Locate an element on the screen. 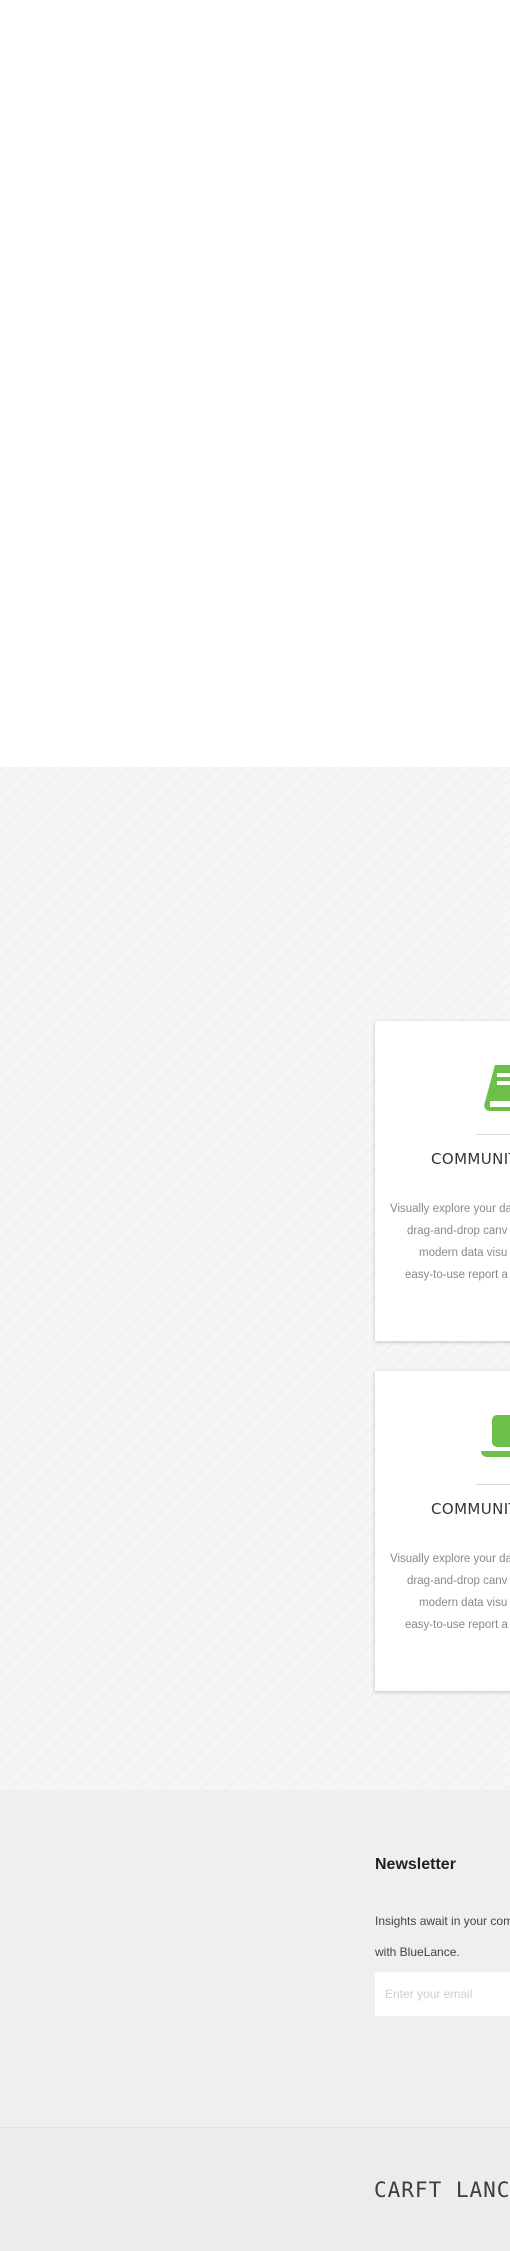  newsletter-title: Newsletter is located at coordinates (415, 1864).